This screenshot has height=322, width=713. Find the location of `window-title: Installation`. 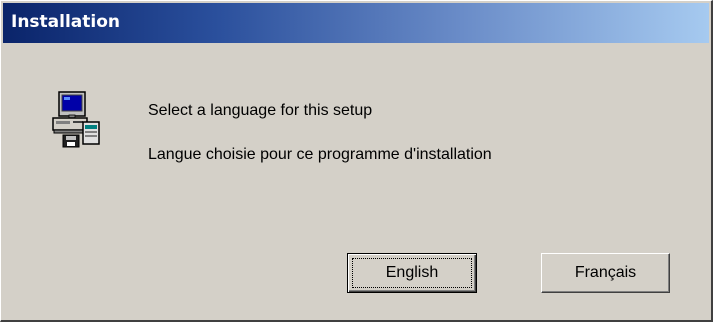

window-title: Installation is located at coordinates (66, 22).